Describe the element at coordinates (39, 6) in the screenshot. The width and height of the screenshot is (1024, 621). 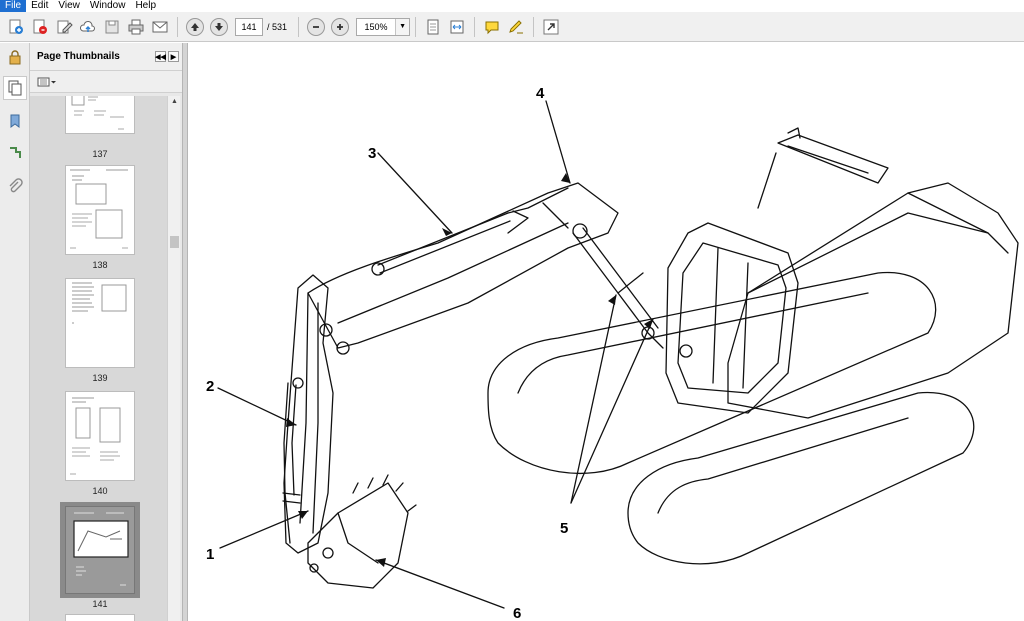
I see `menu-edit: Edit` at that location.